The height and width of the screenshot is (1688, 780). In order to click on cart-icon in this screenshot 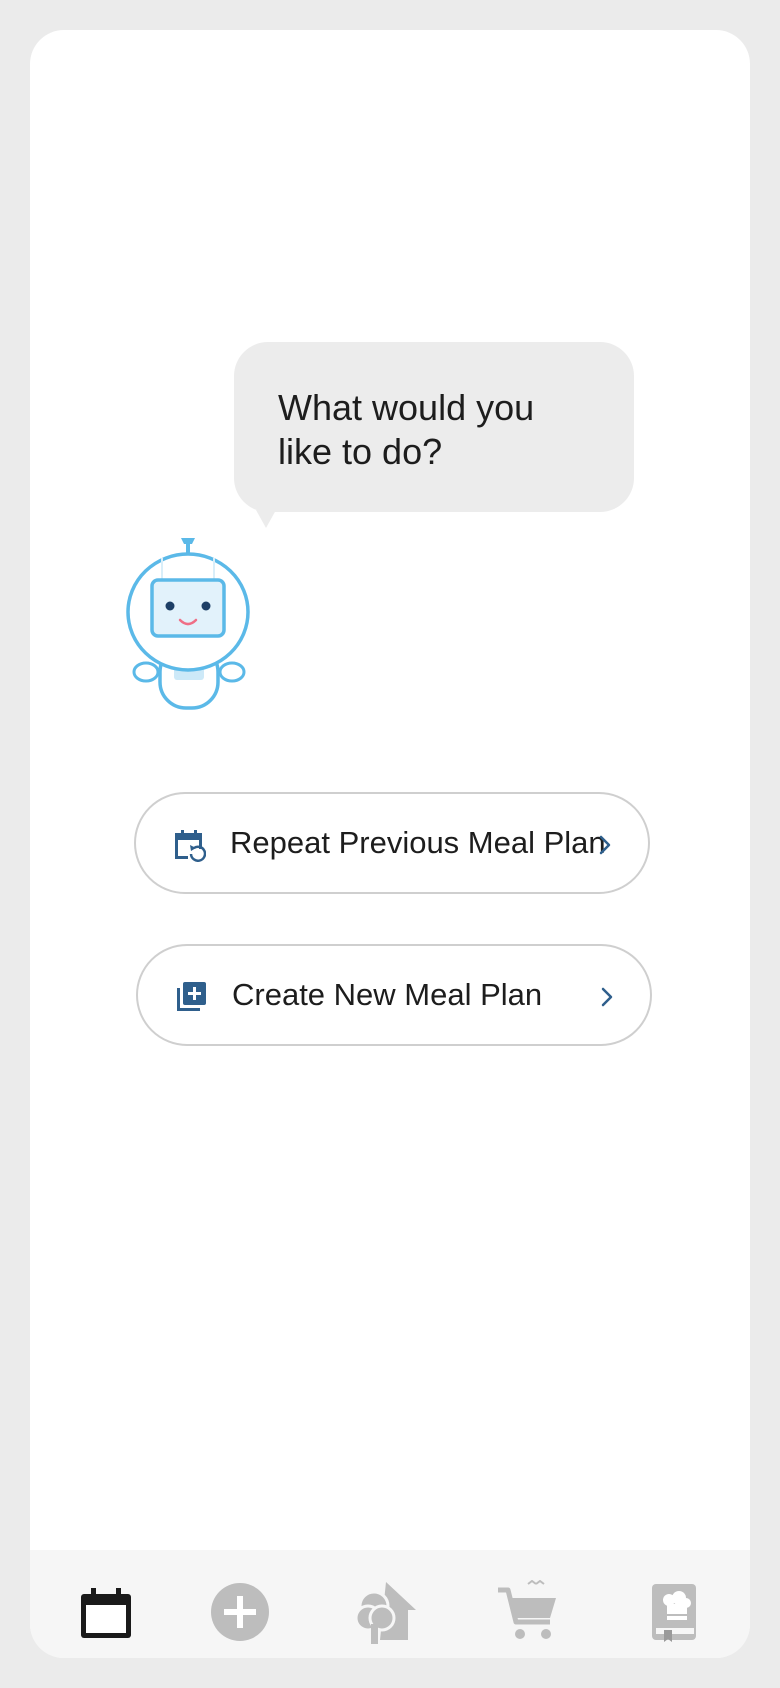, I will do `click(527, 1609)`.